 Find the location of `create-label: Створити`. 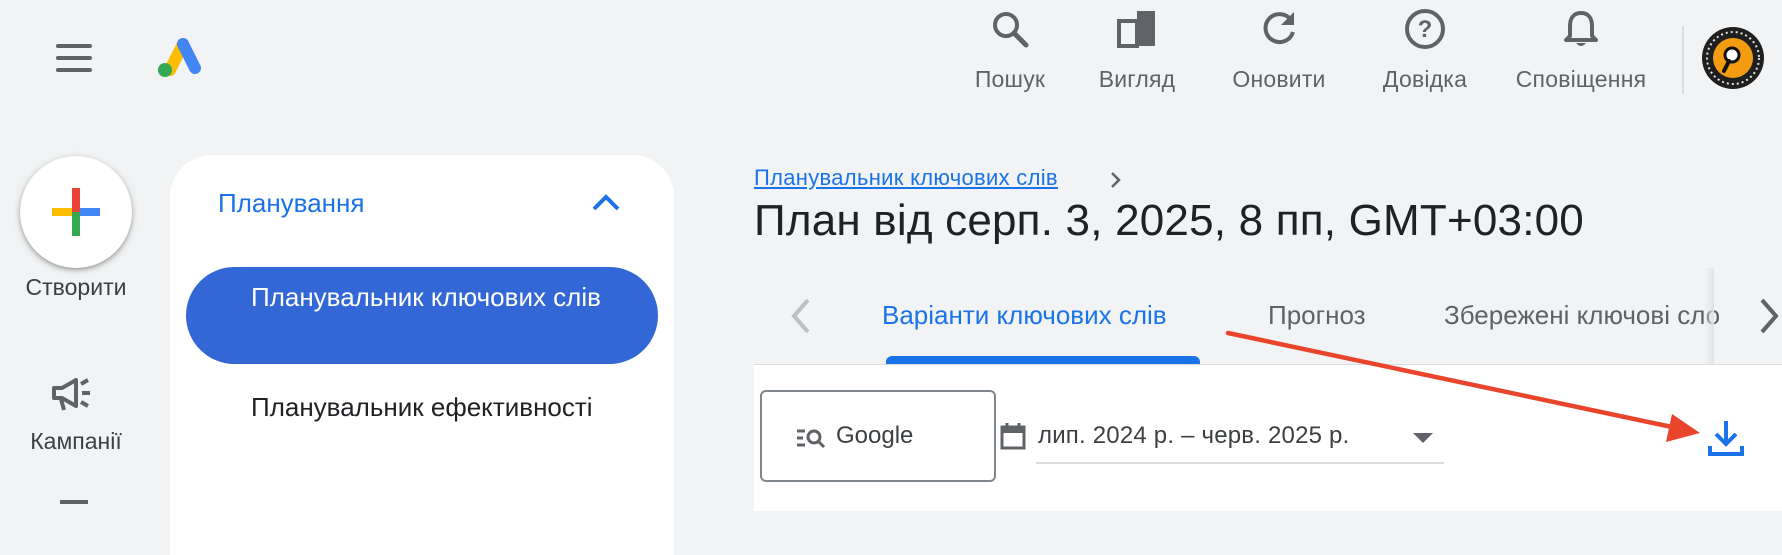

create-label: Створити is located at coordinates (76, 287).